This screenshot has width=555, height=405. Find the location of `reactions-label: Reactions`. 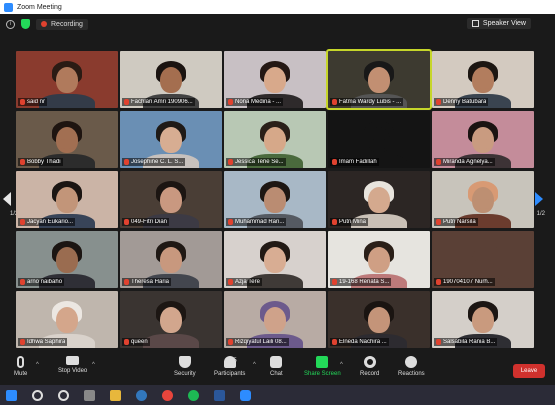

reactions-label: Reactions is located at coordinates (411, 374).